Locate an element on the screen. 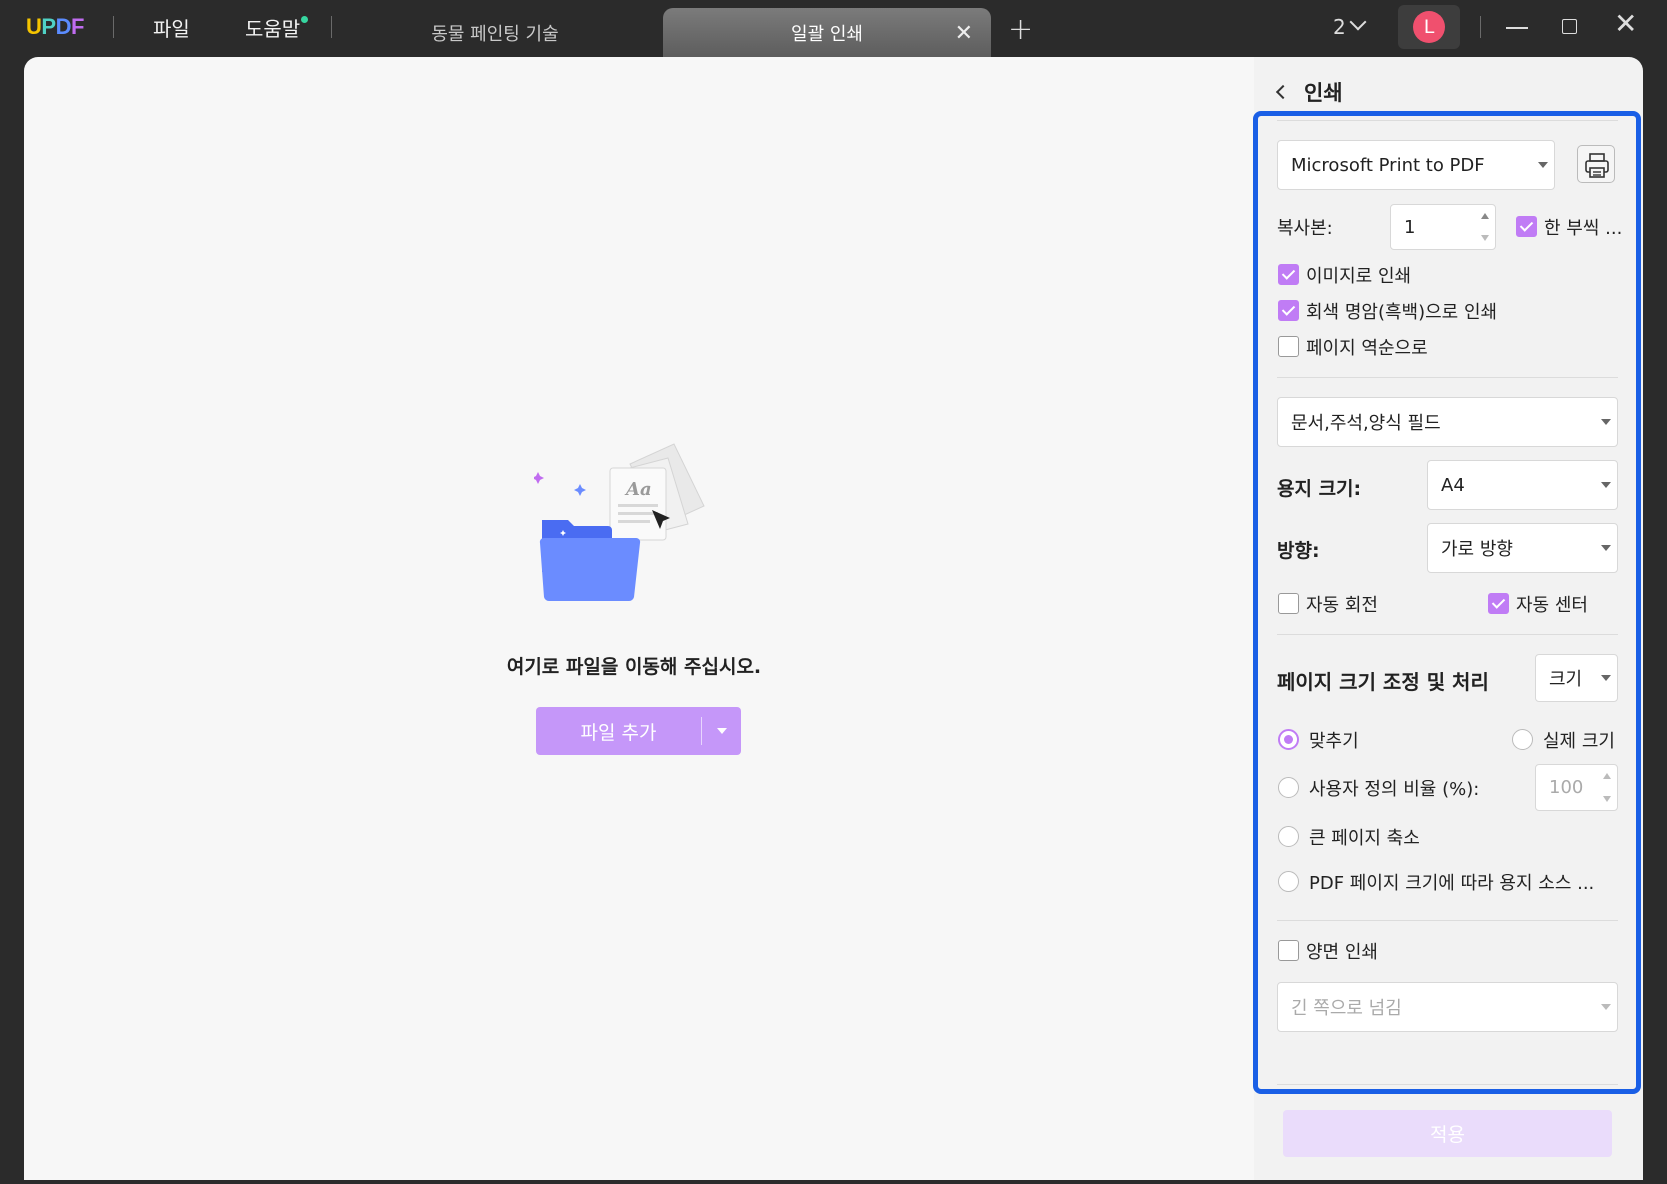 The image size is (1667, 1184). chevron-down-icon is located at coordinates (1358, 22).